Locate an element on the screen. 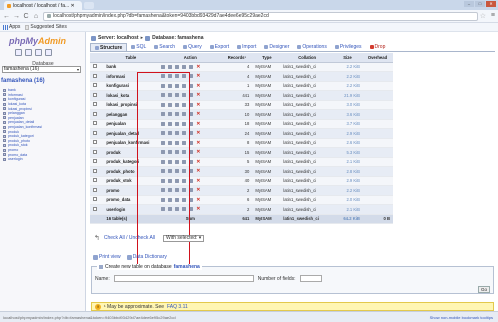 This screenshot has height=322, width=498. size-cell: 2.6 KiB is located at coordinates (347, 143).